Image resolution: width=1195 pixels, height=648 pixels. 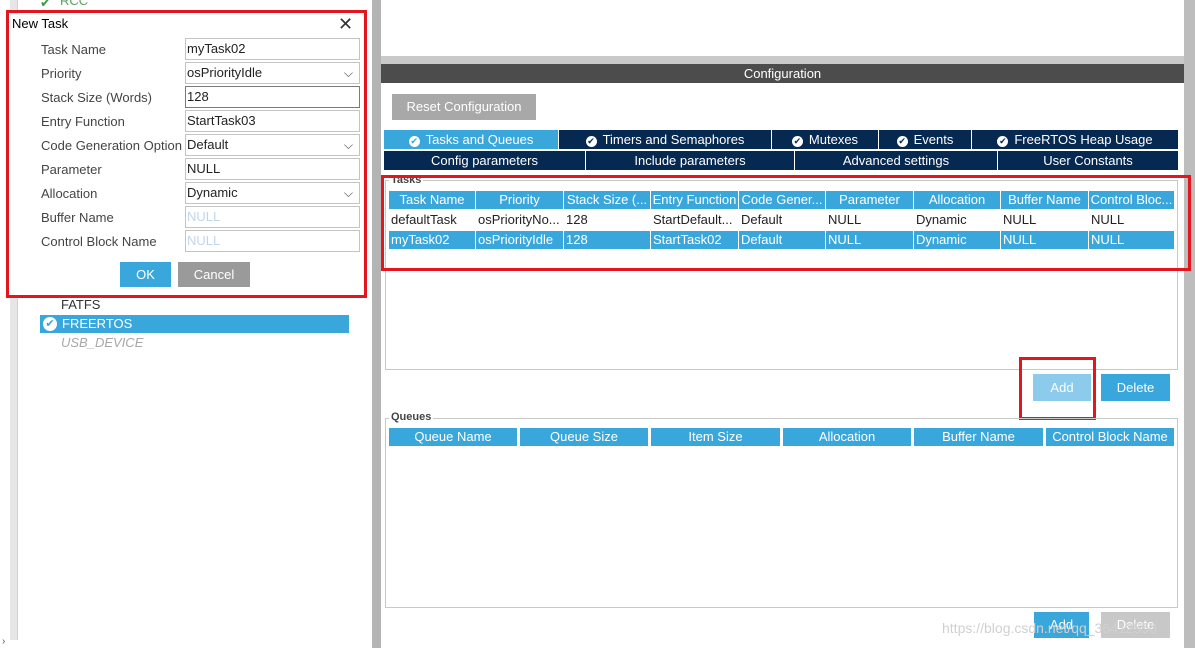 I want to click on tab-config-parameters: Config parameters, so click(x=484, y=160).